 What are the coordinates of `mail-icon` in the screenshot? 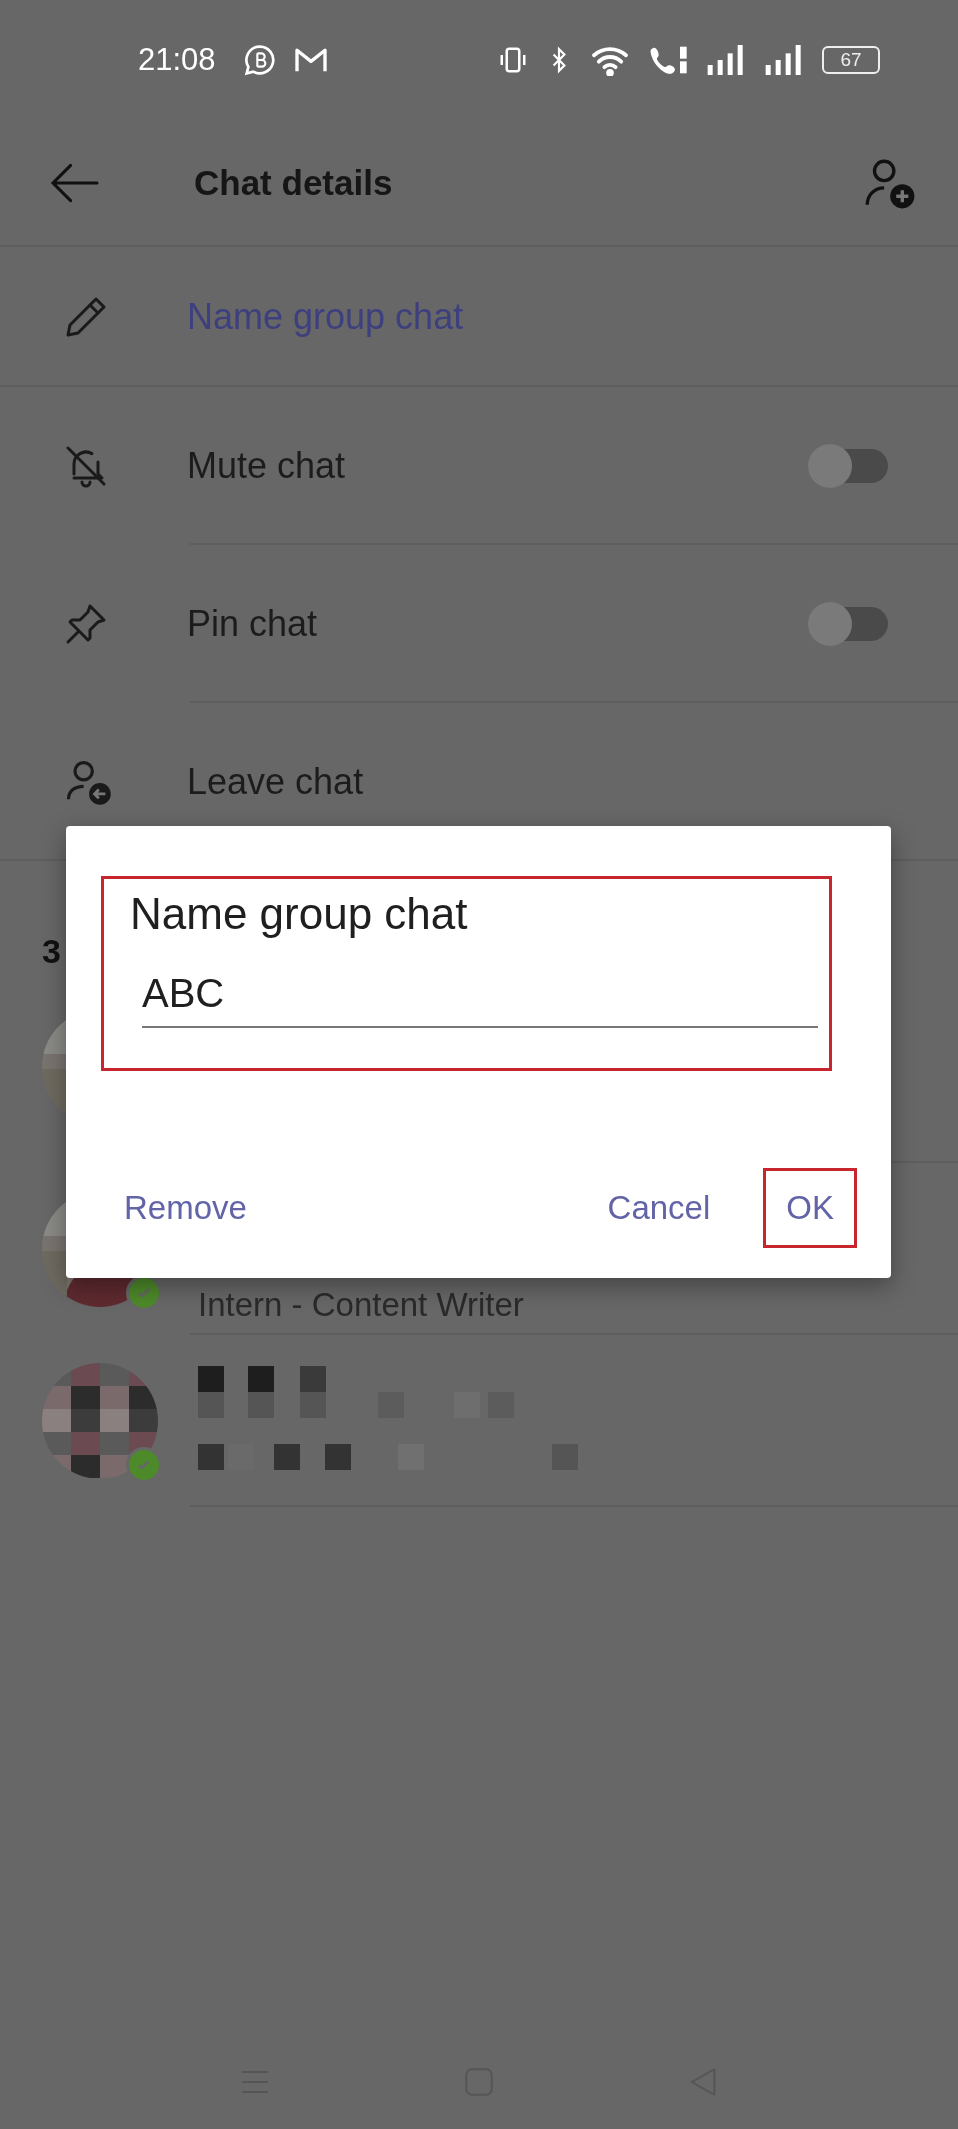 It's located at (310, 60).